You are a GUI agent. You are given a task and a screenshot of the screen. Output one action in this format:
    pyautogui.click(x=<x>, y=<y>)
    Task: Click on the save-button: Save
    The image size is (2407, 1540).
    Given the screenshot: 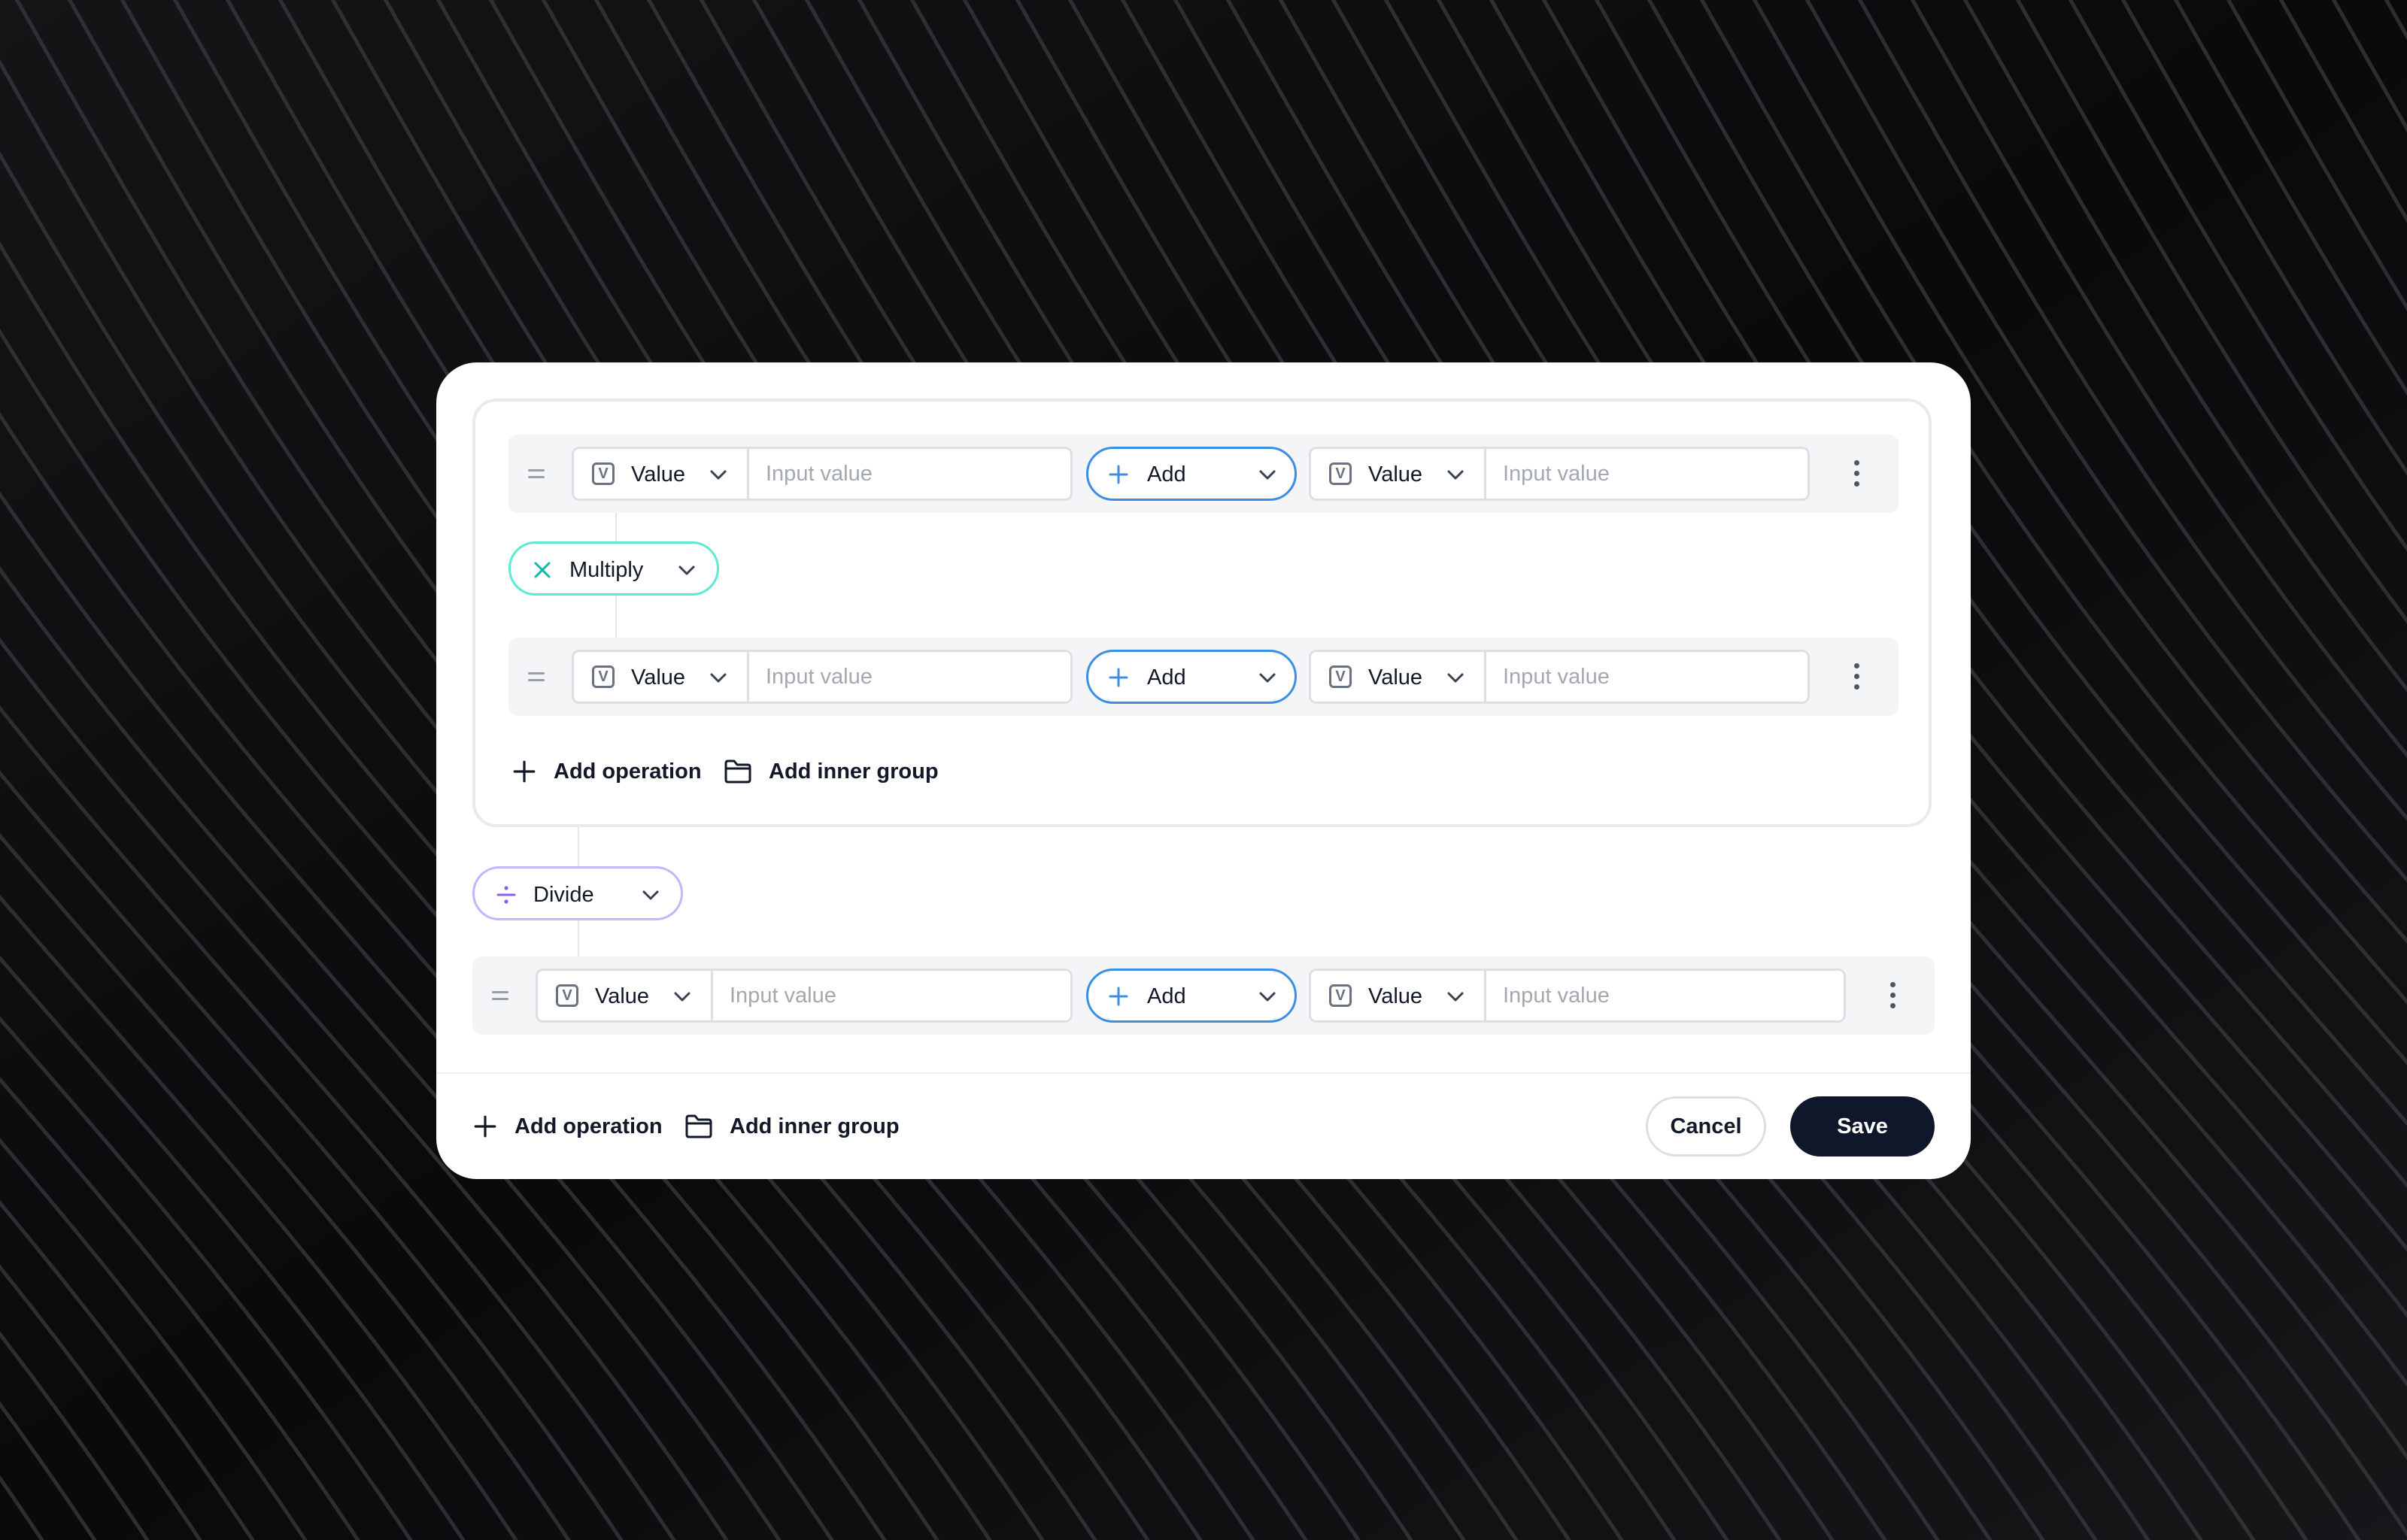 What is the action you would take?
    pyautogui.click(x=1862, y=1126)
    